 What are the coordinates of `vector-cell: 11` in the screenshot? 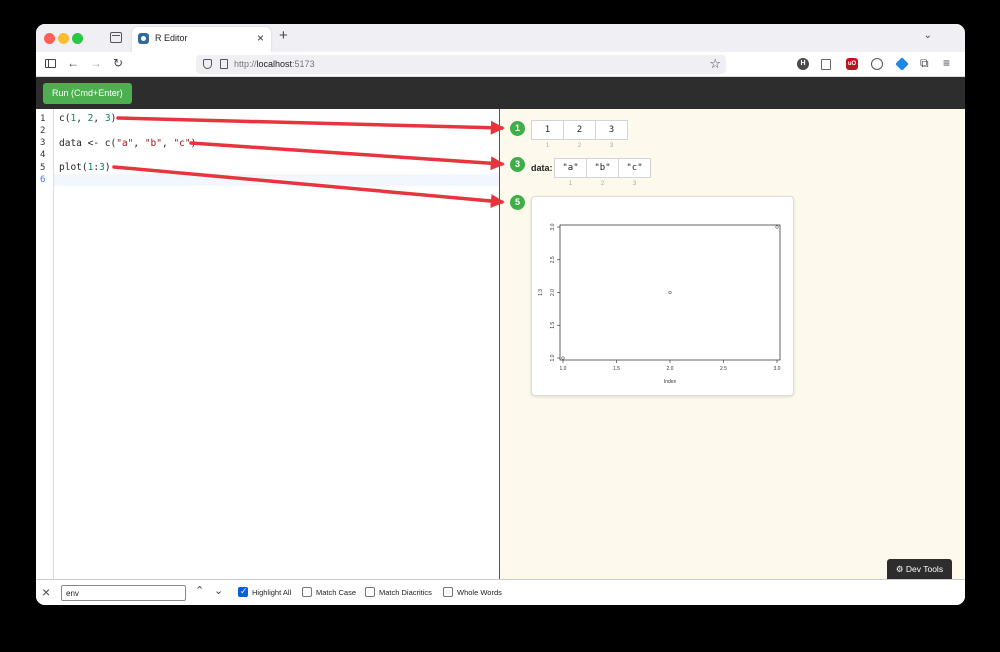 It's located at (547, 134).